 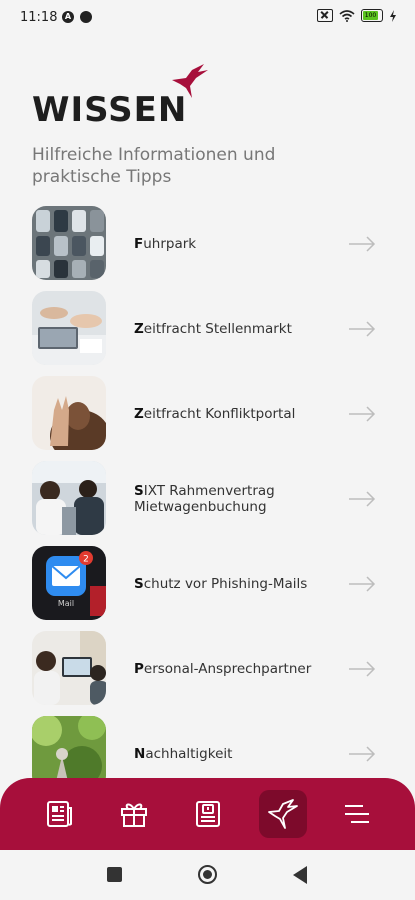 What do you see at coordinates (165, 244) in the screenshot?
I see `list-item-label: Fuhrpark` at bounding box center [165, 244].